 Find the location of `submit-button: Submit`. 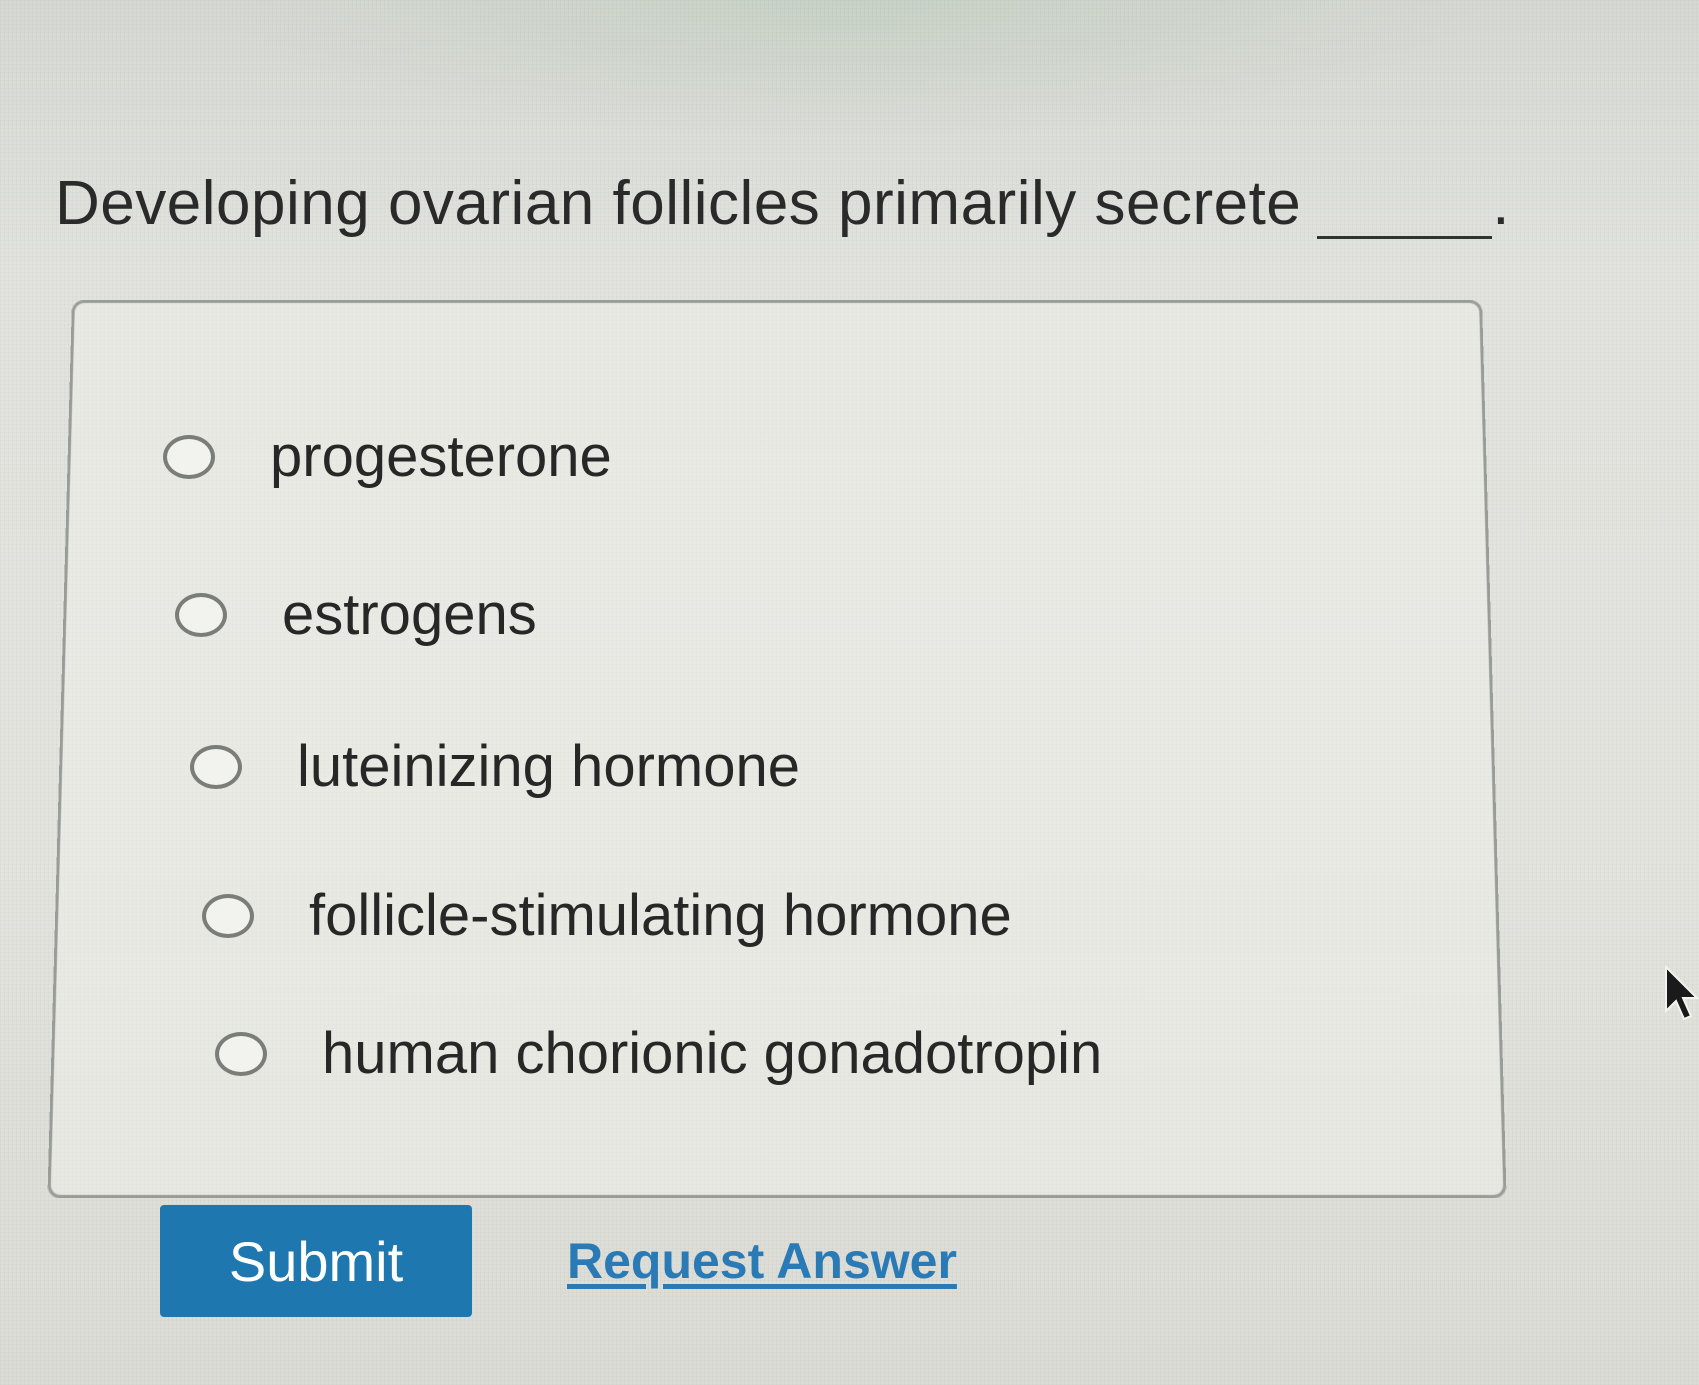

submit-button: Submit is located at coordinates (316, 1261).